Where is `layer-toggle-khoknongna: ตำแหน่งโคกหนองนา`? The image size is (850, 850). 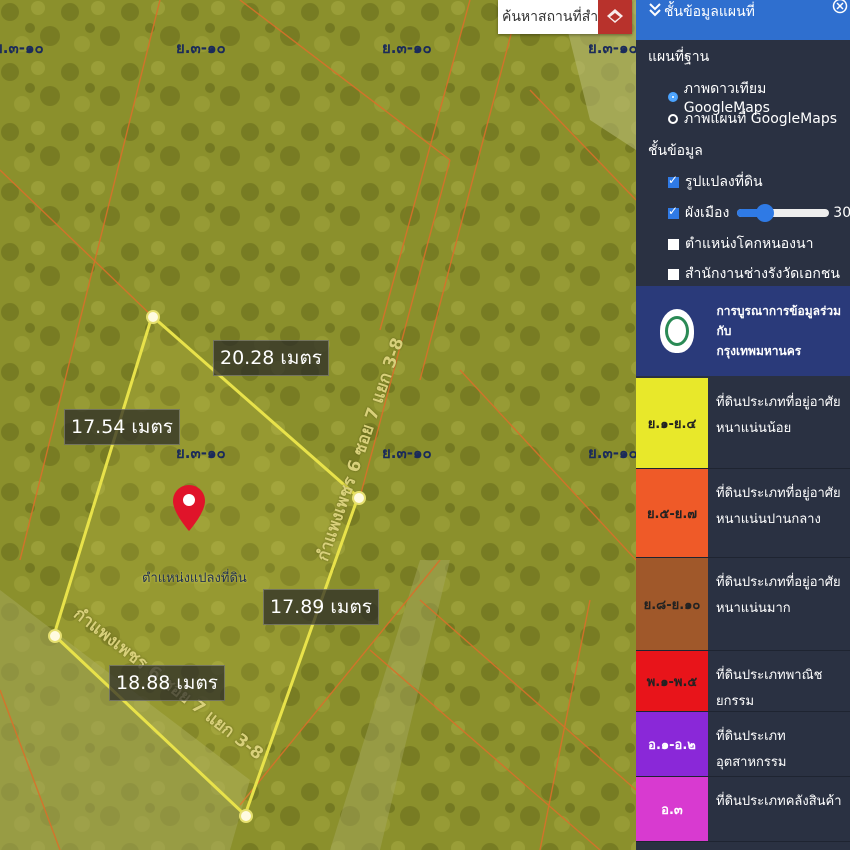 layer-toggle-khoknongna: ตำแหน่งโคกหนองนา is located at coordinates (740, 244).